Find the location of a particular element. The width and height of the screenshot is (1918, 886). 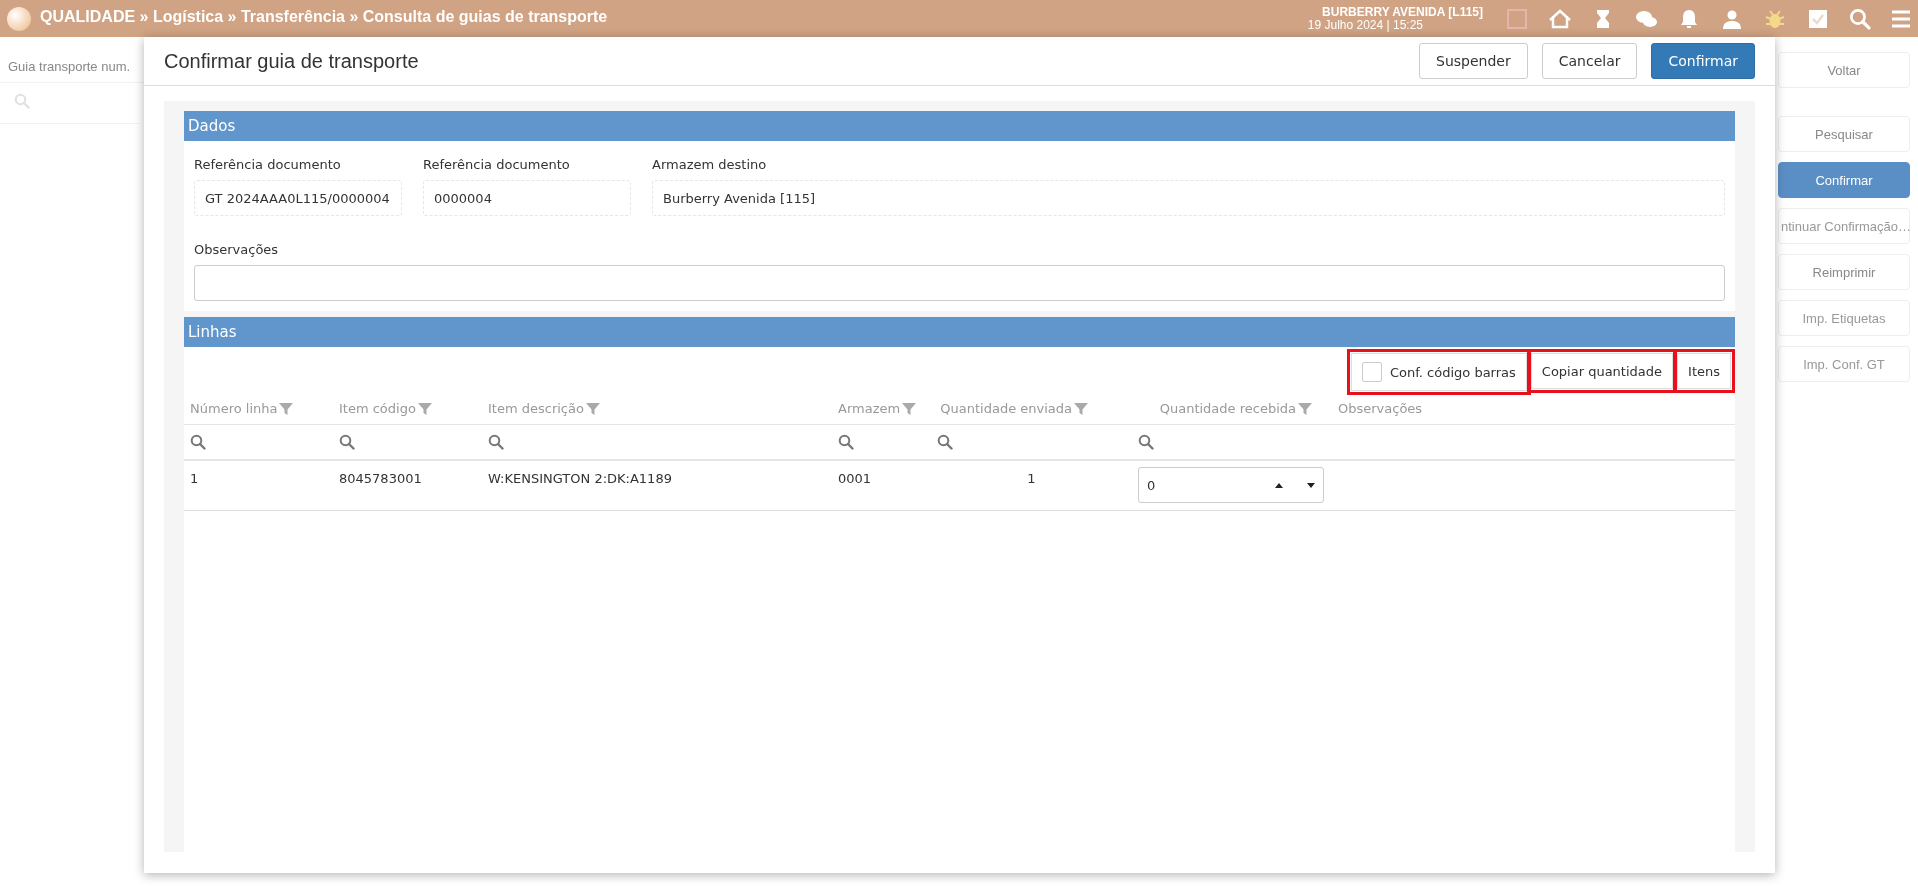

column-header: Item código is located at coordinates (377, 408).